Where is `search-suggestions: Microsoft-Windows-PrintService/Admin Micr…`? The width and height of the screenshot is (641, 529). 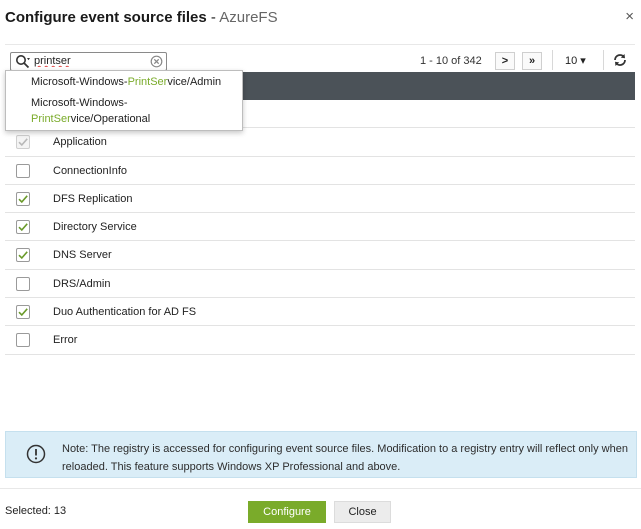
search-suggestions: Microsoft-Windows-PrintService/Admin Micr… is located at coordinates (124, 100).